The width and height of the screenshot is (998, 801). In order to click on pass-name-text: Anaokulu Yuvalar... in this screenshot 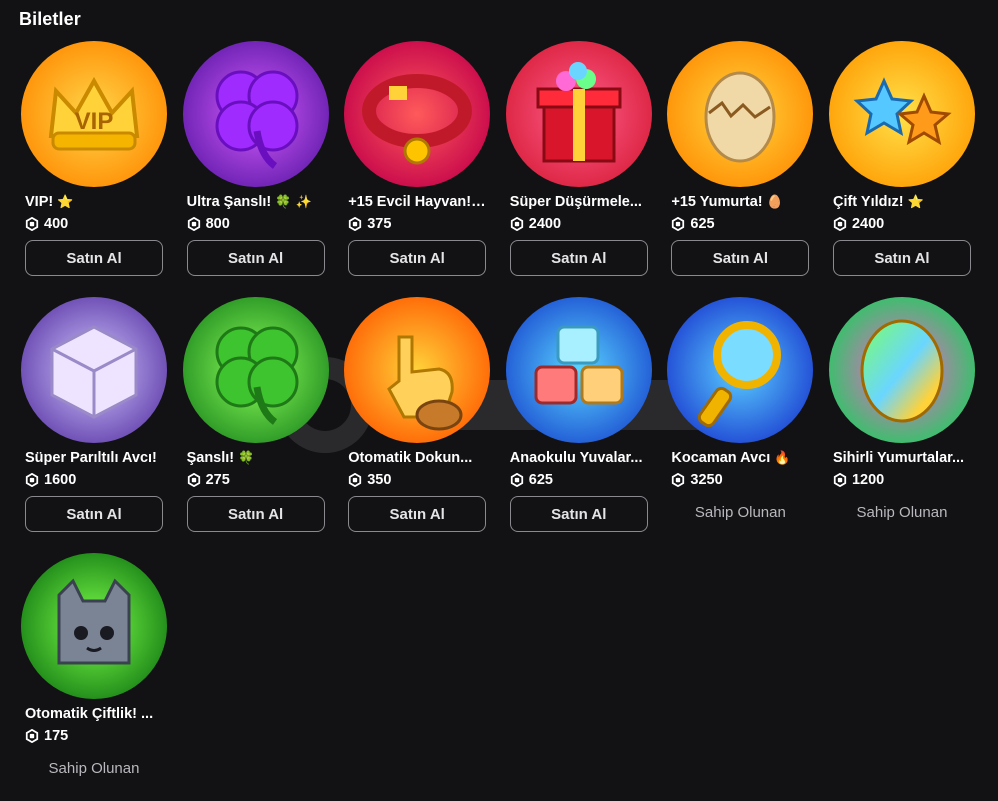, I will do `click(576, 458)`.